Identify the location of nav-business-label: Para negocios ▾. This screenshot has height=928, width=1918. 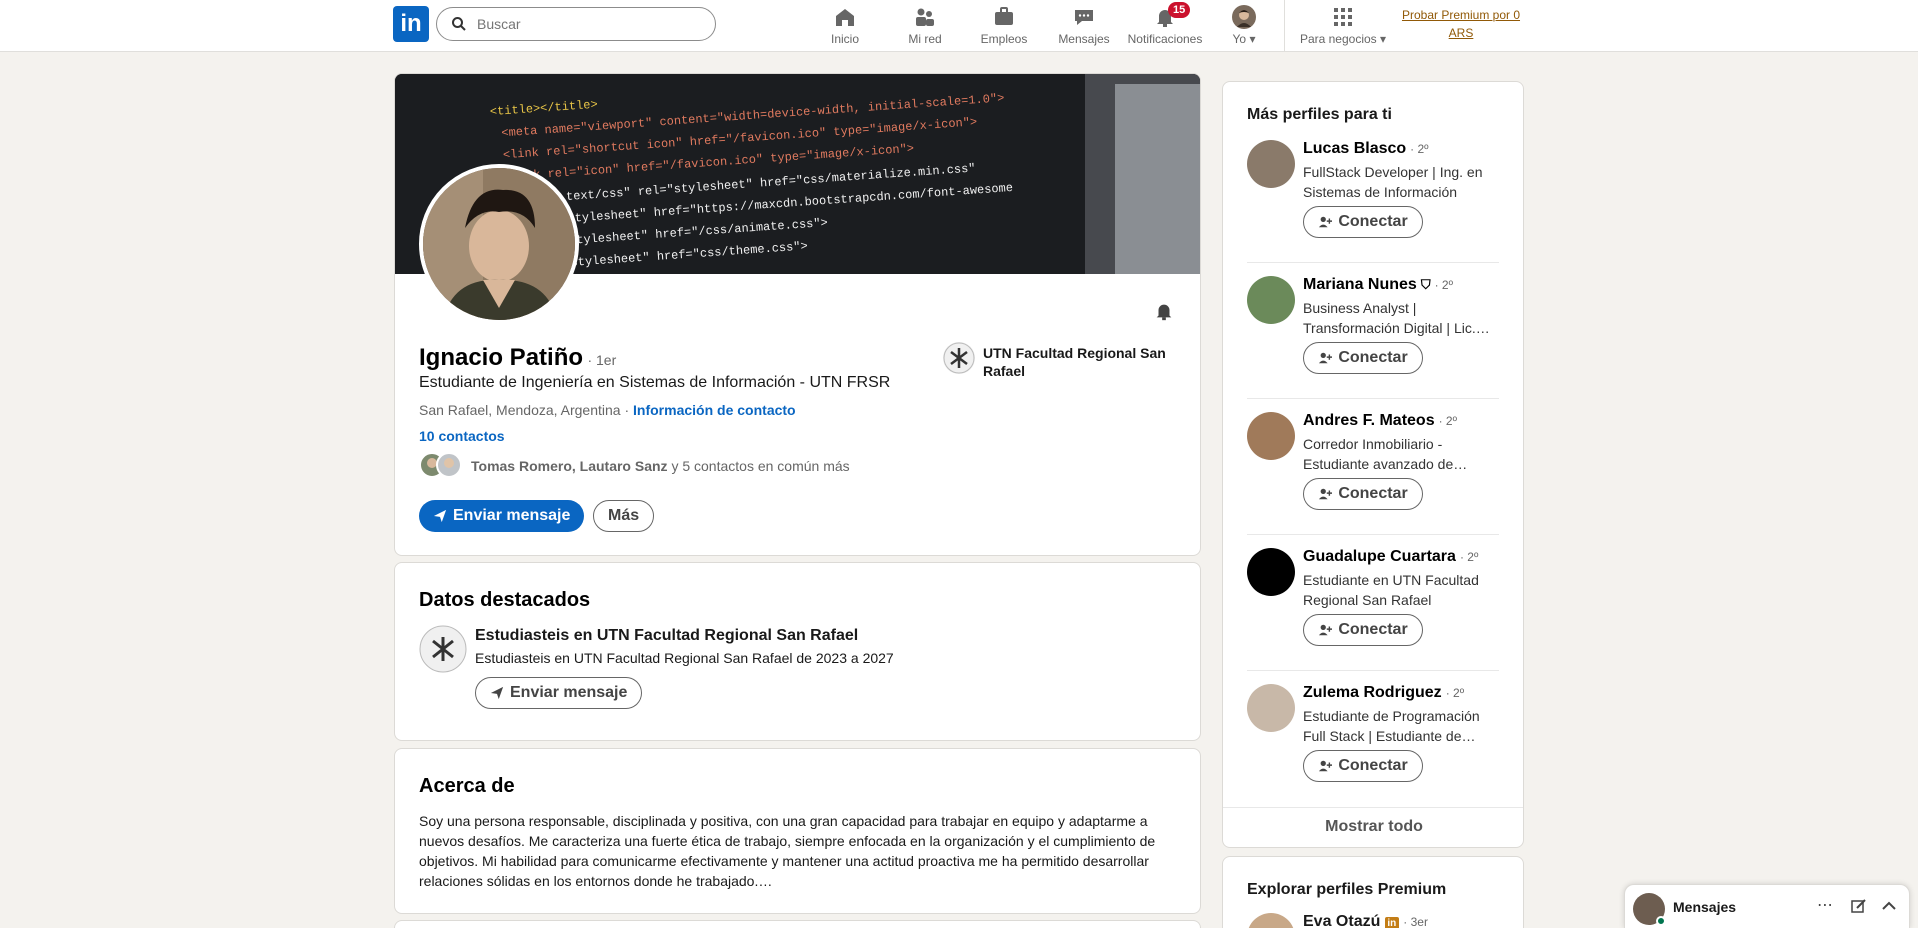
(1343, 39).